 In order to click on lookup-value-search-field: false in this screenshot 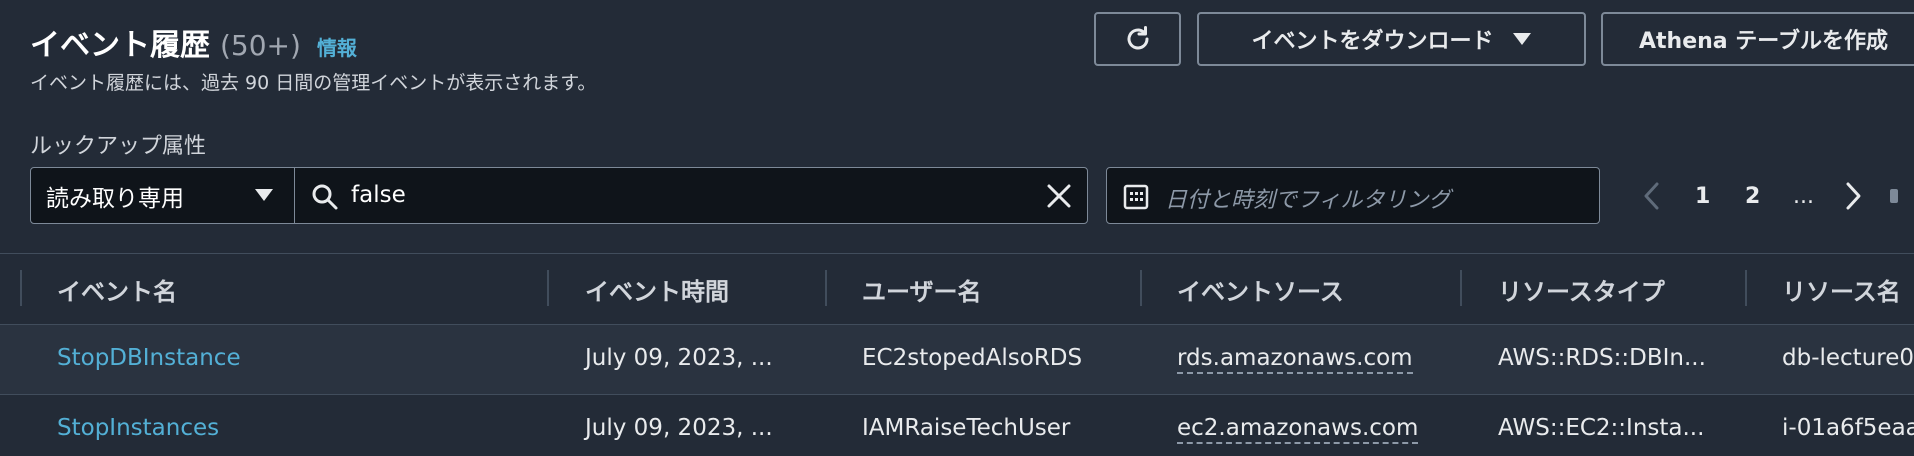, I will do `click(691, 195)`.